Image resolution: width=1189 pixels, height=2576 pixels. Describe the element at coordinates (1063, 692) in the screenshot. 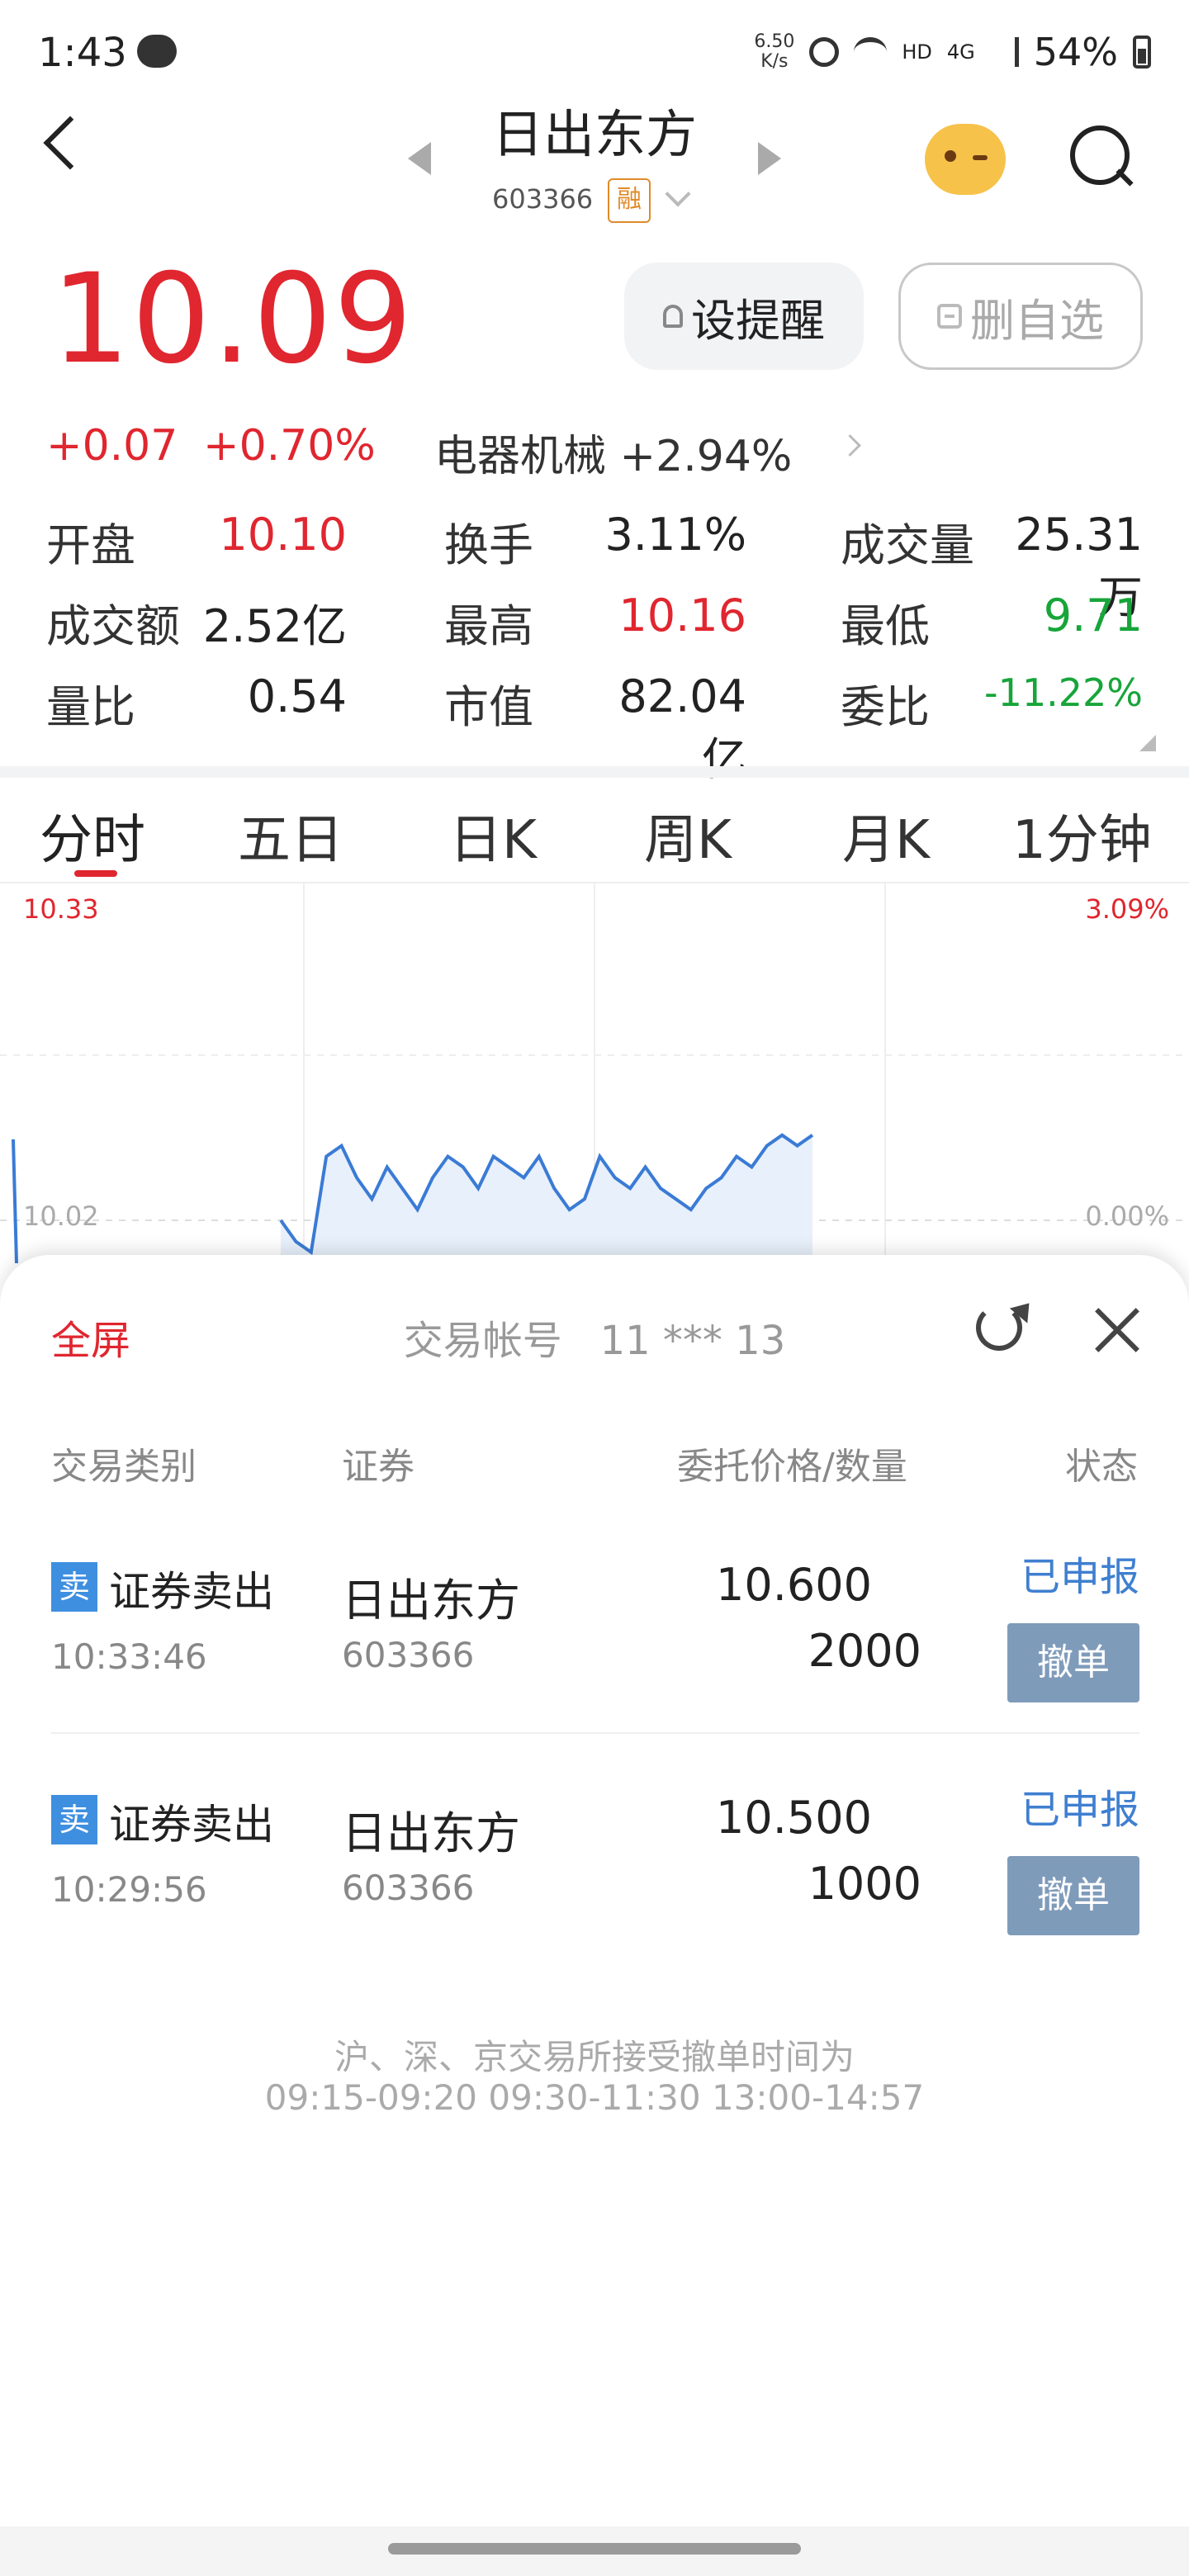

I see `stat-value: -11.22%` at that location.